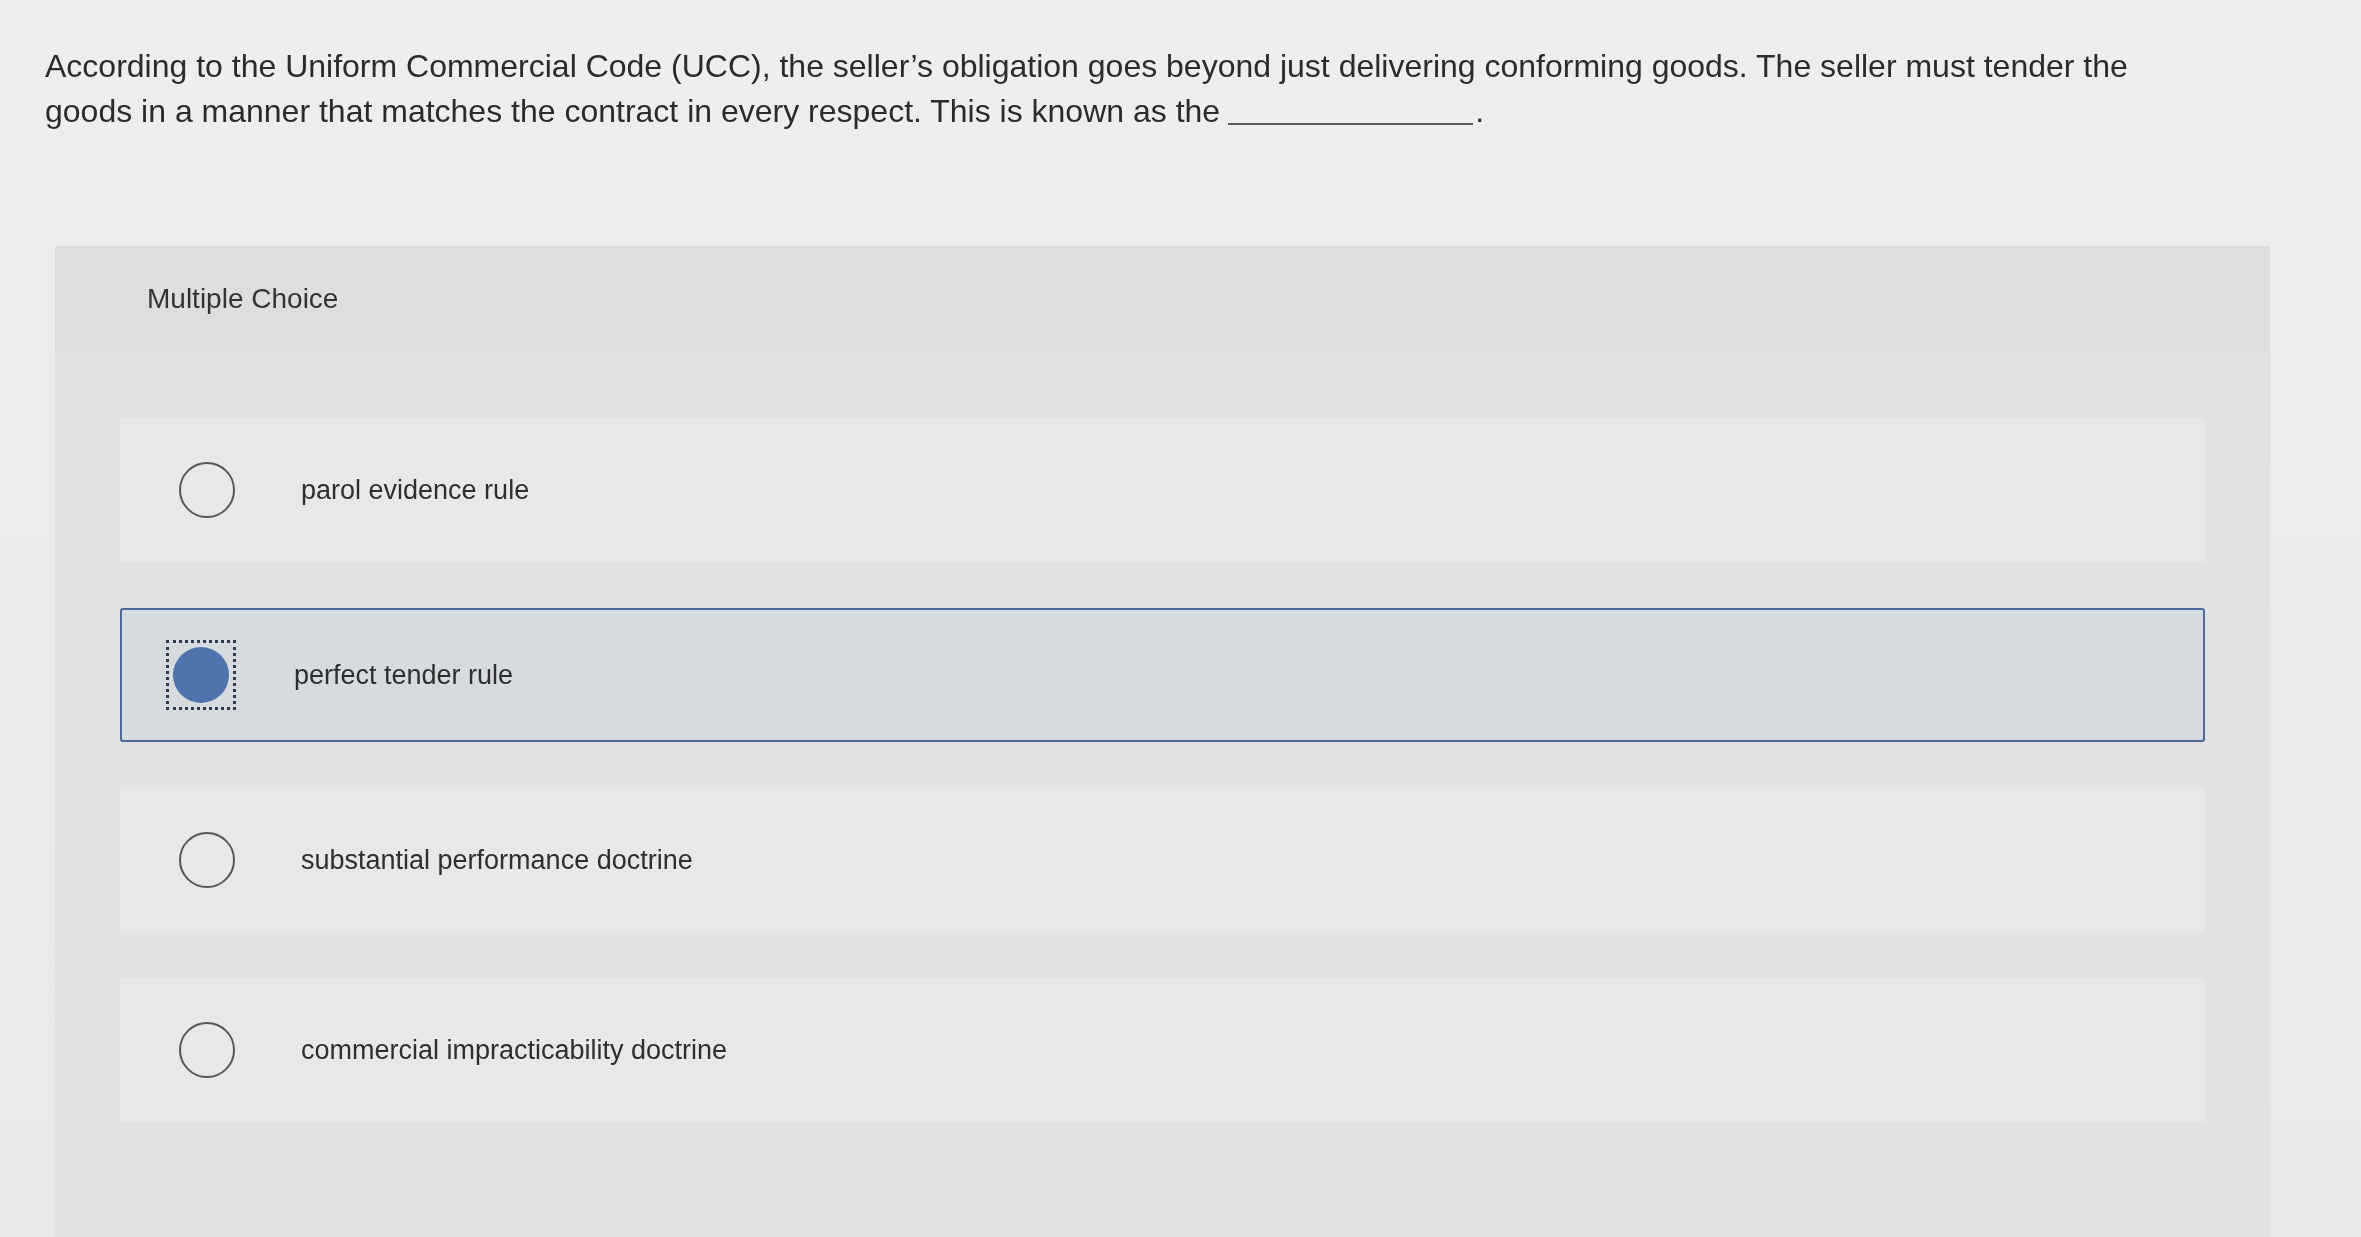 The width and height of the screenshot is (2361, 1237). I want to click on question-text: goods in a manner that matches the contract in every respect. This is known as the, so click(633, 111).